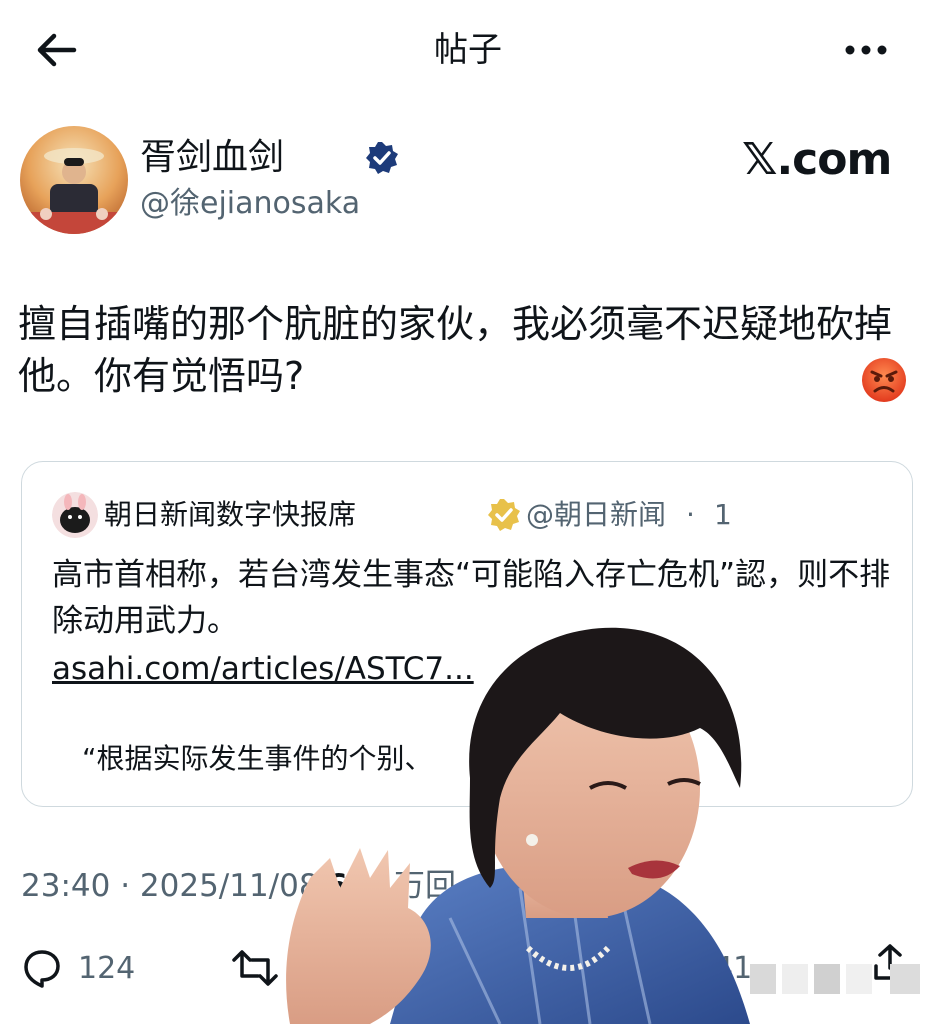  What do you see at coordinates (838, 981) in the screenshot?
I see `watermark-blocks` at bounding box center [838, 981].